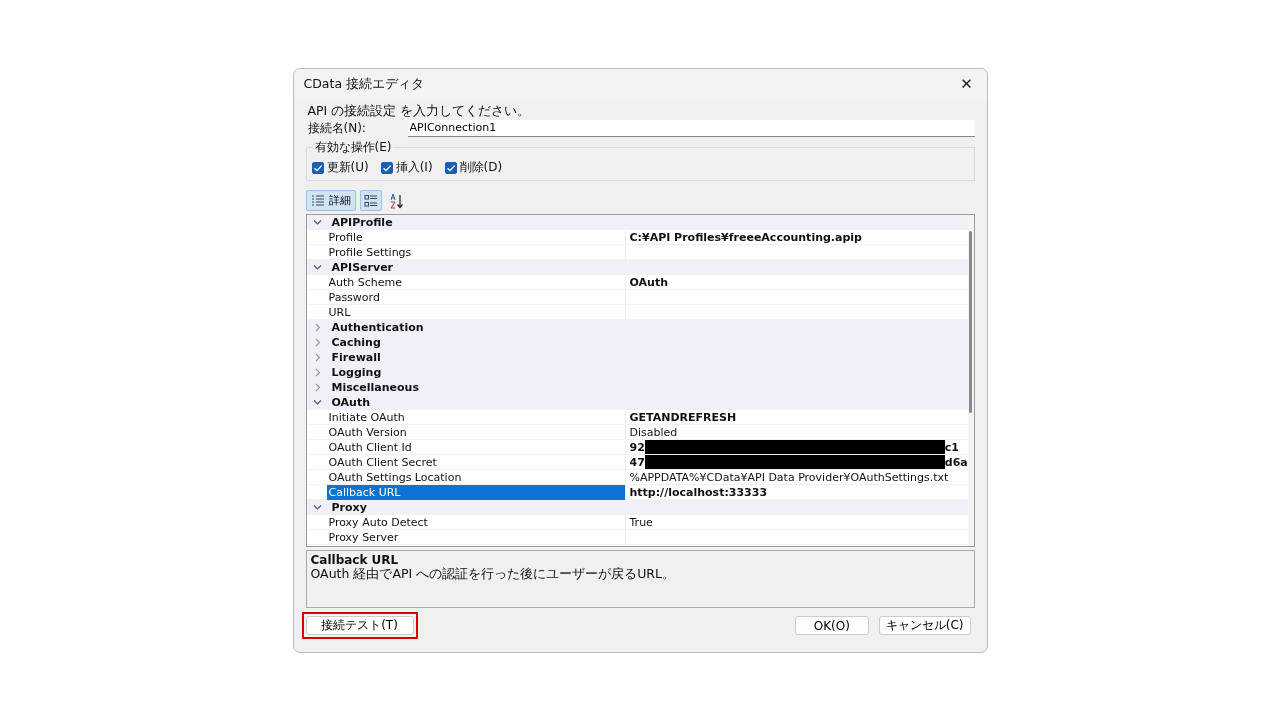 The width and height of the screenshot is (1280, 720). Describe the element at coordinates (637, 522) in the screenshot. I see `property-row: Proxy Auto Detect True` at that location.